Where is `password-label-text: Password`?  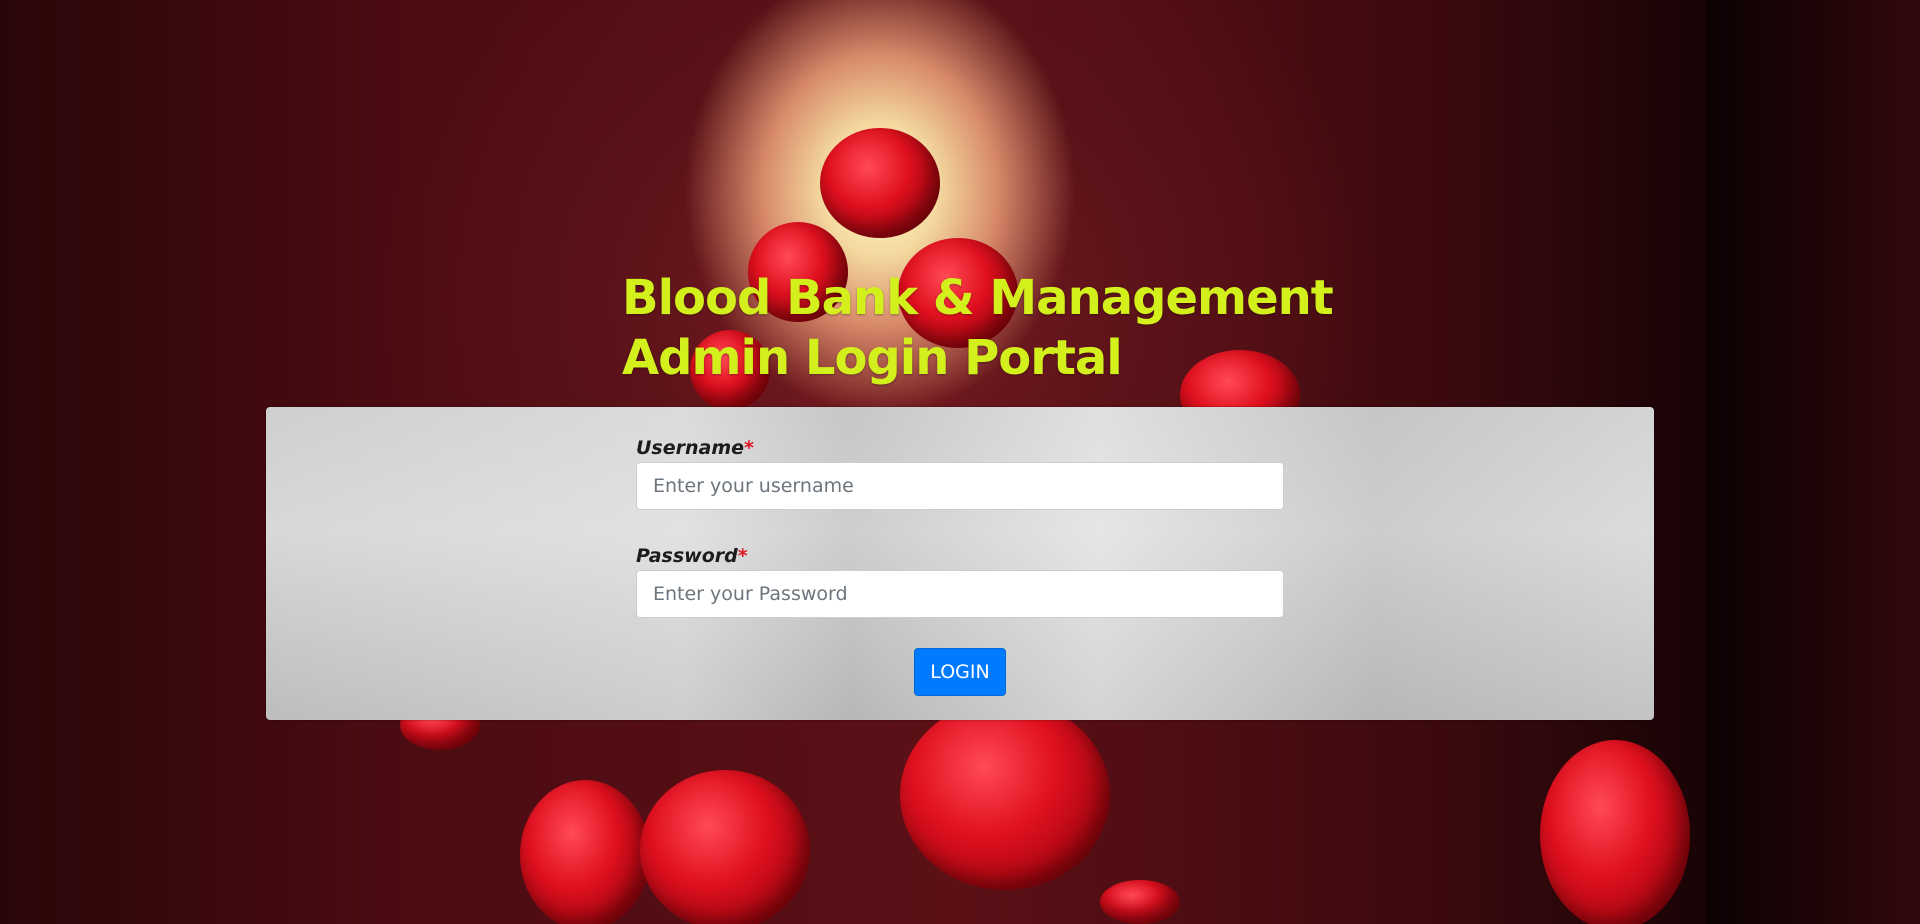
password-label-text: Password is located at coordinates (687, 556).